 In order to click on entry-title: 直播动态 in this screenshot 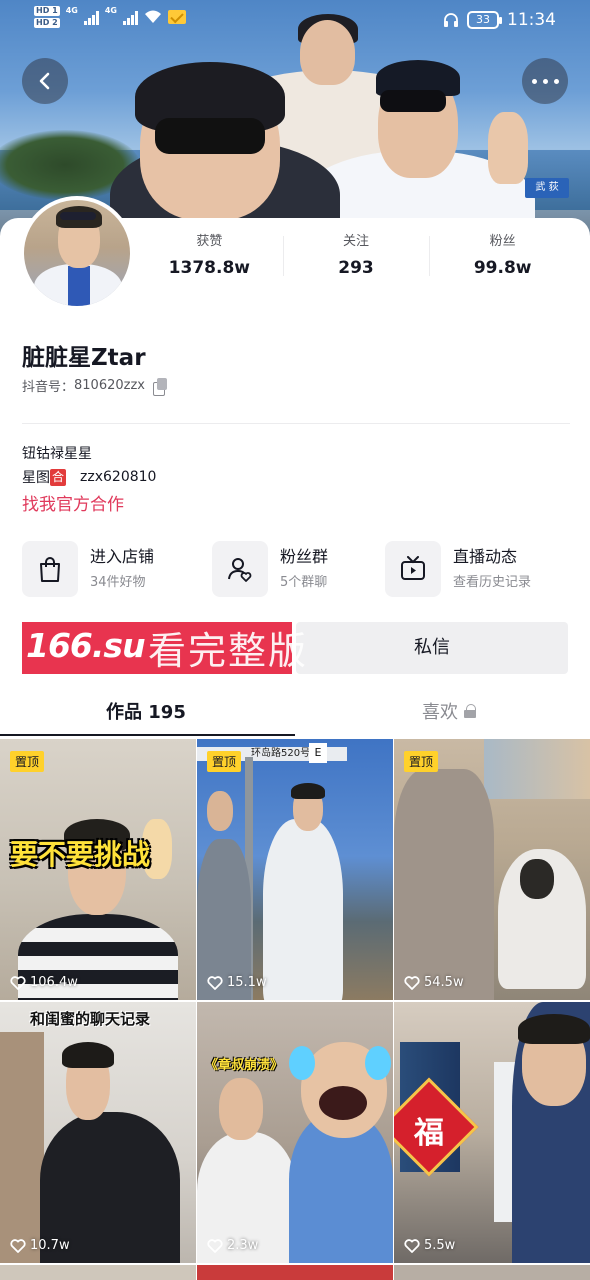, I will do `click(485, 556)`.